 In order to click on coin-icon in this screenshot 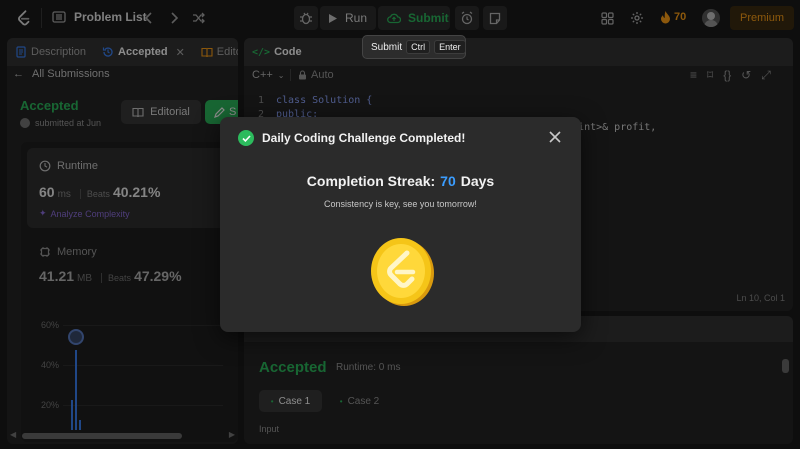, I will do `click(402, 272)`.